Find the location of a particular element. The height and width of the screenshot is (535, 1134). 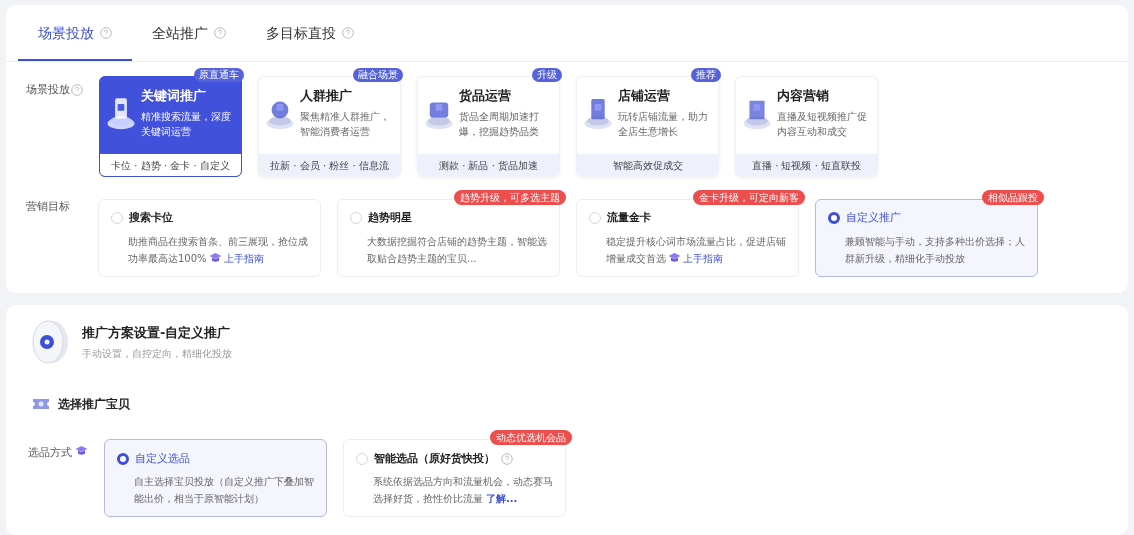

card-description: 精准搜索流量，深度关键词运营 is located at coordinates (186, 124).